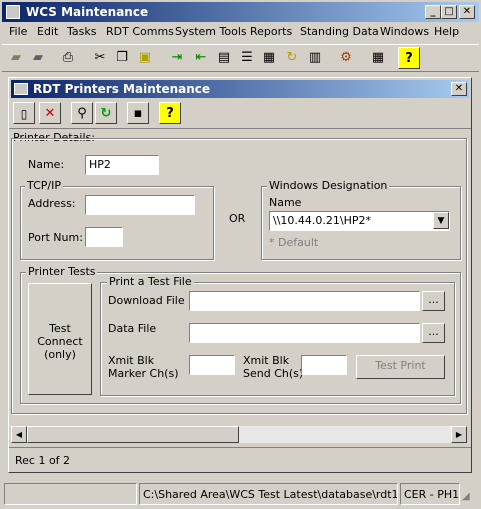 This screenshot has width=481, height=509. Describe the element at coordinates (433, 12) in the screenshot. I see `minimize-button: _` at that location.